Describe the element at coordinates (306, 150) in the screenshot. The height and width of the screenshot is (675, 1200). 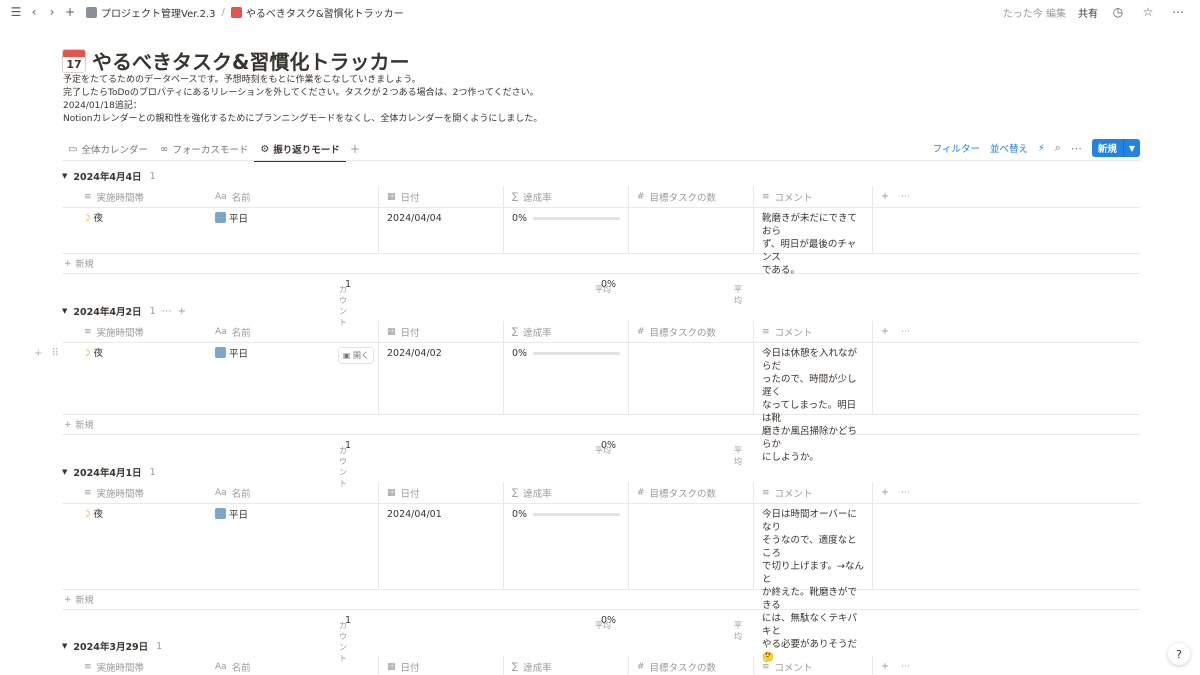
I see `tab-label: 振り返りモード` at that location.